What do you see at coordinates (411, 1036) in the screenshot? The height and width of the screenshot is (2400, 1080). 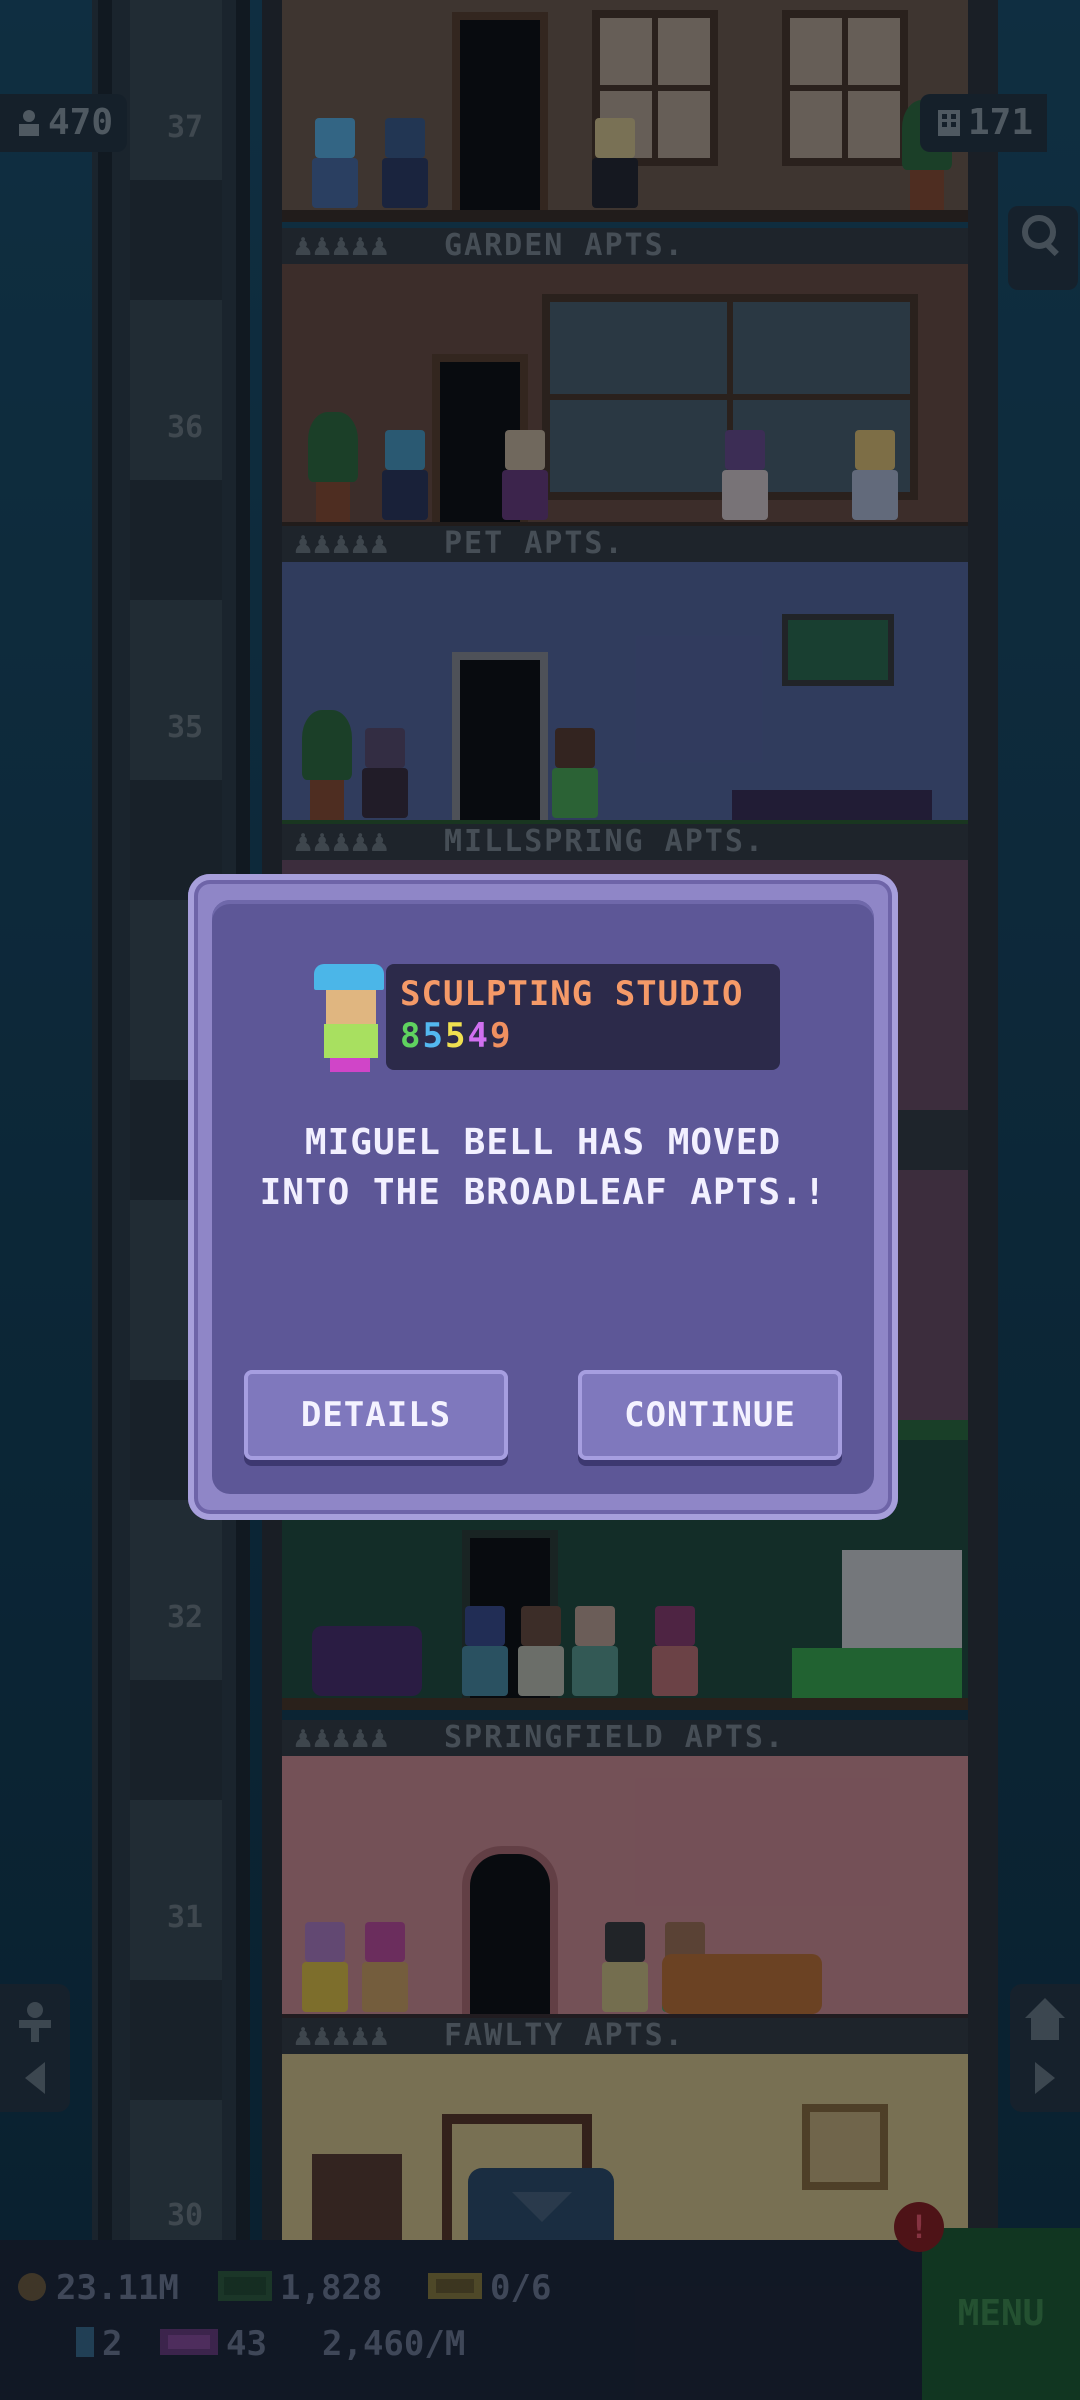 I see `skill-food: 8` at bounding box center [411, 1036].